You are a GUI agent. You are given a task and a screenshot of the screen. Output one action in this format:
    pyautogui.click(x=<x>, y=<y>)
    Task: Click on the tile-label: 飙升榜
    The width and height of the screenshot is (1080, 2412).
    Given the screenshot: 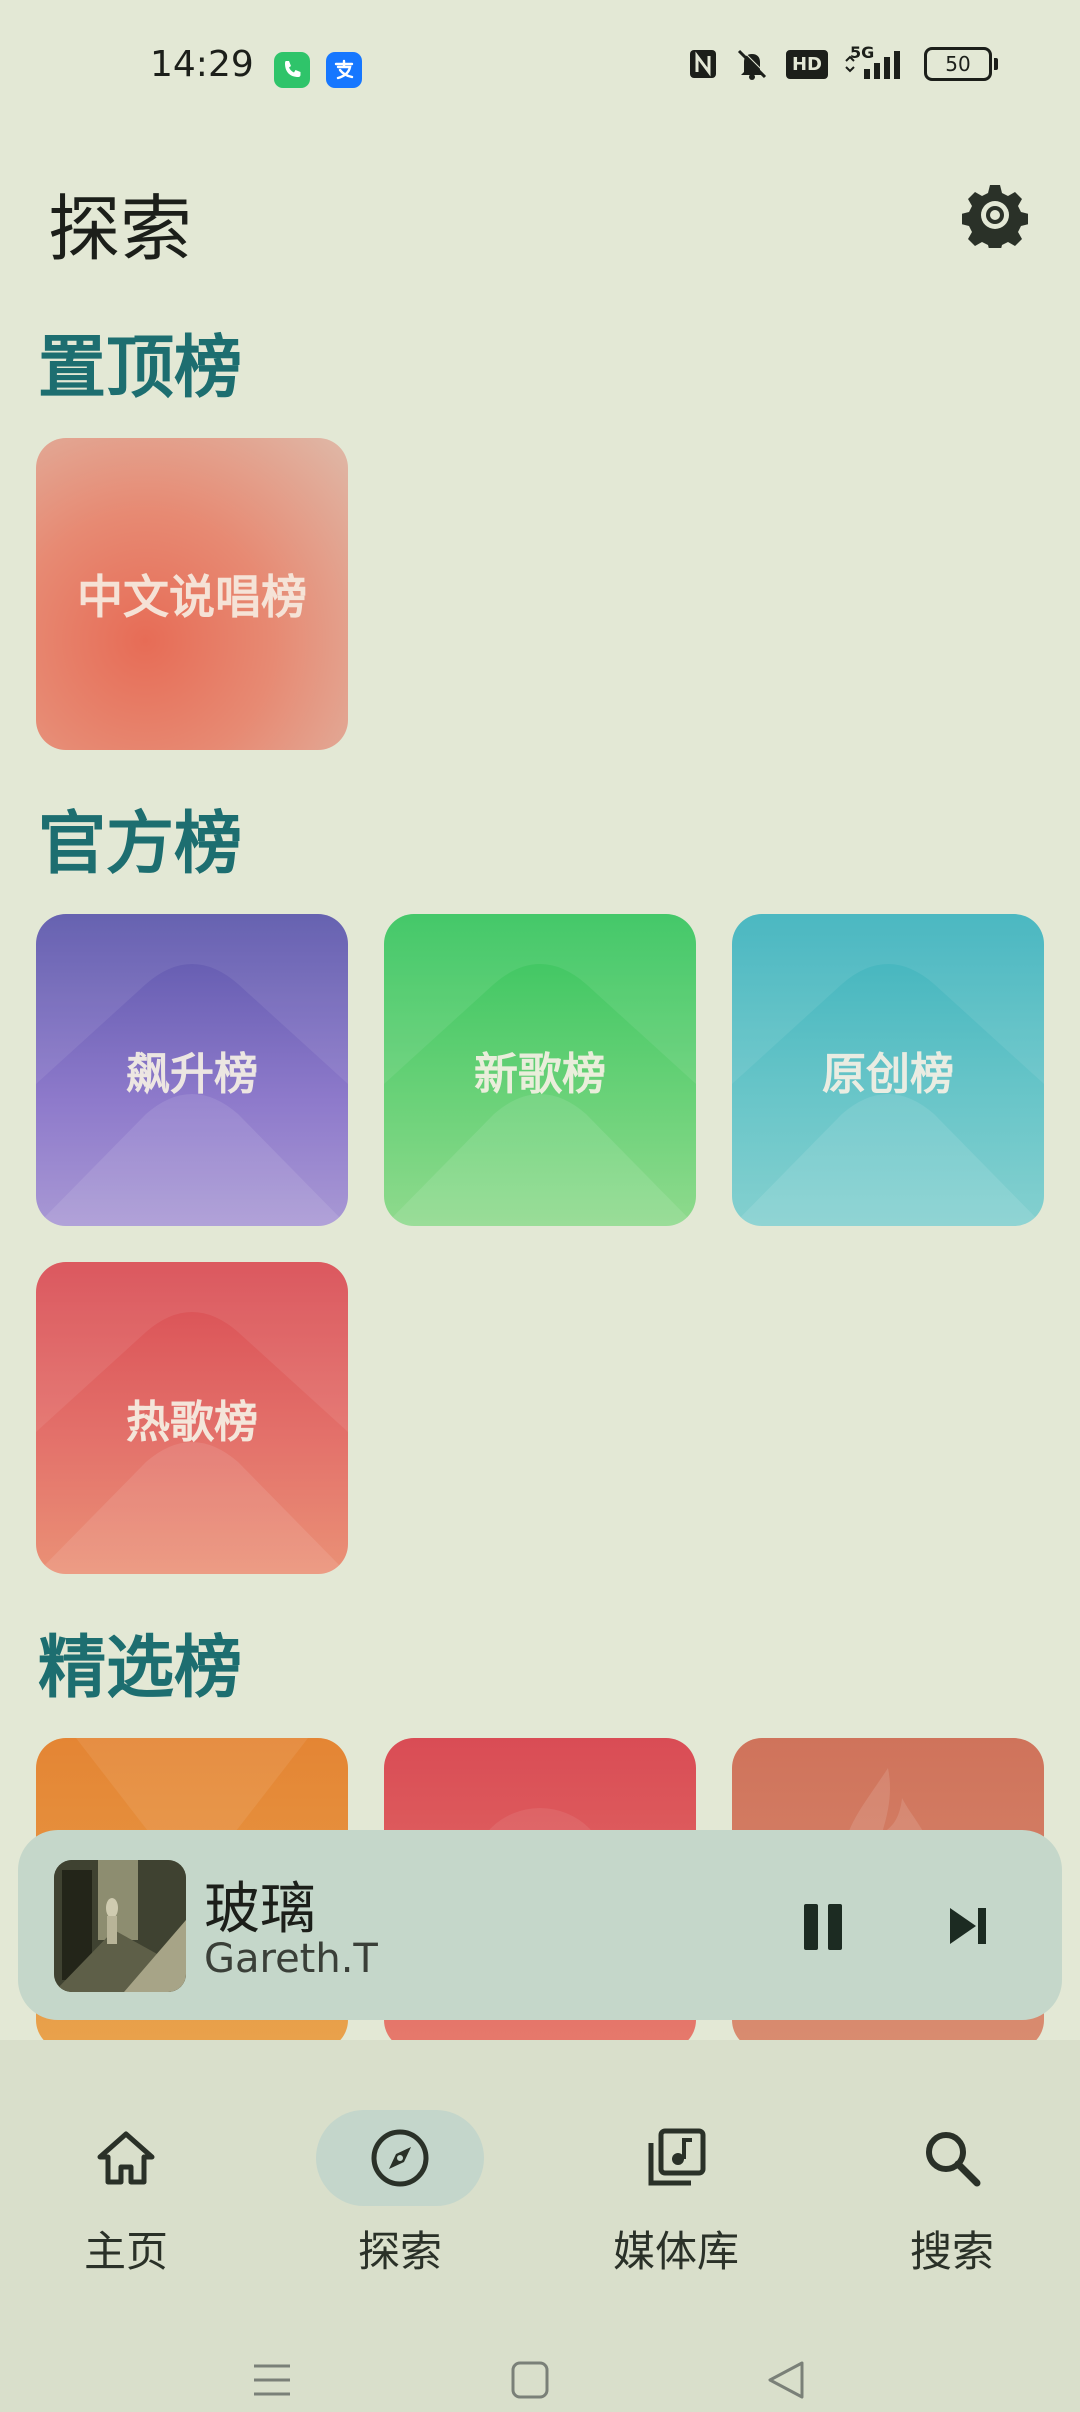 What is the action you would take?
    pyautogui.click(x=192, y=1074)
    